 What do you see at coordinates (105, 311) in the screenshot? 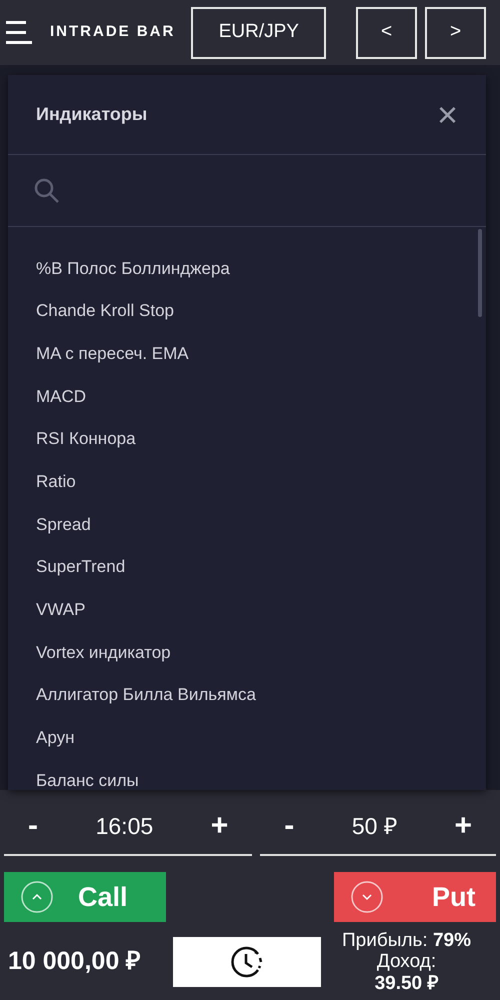
I see `indicator-item: Chande Kroll Stop` at bounding box center [105, 311].